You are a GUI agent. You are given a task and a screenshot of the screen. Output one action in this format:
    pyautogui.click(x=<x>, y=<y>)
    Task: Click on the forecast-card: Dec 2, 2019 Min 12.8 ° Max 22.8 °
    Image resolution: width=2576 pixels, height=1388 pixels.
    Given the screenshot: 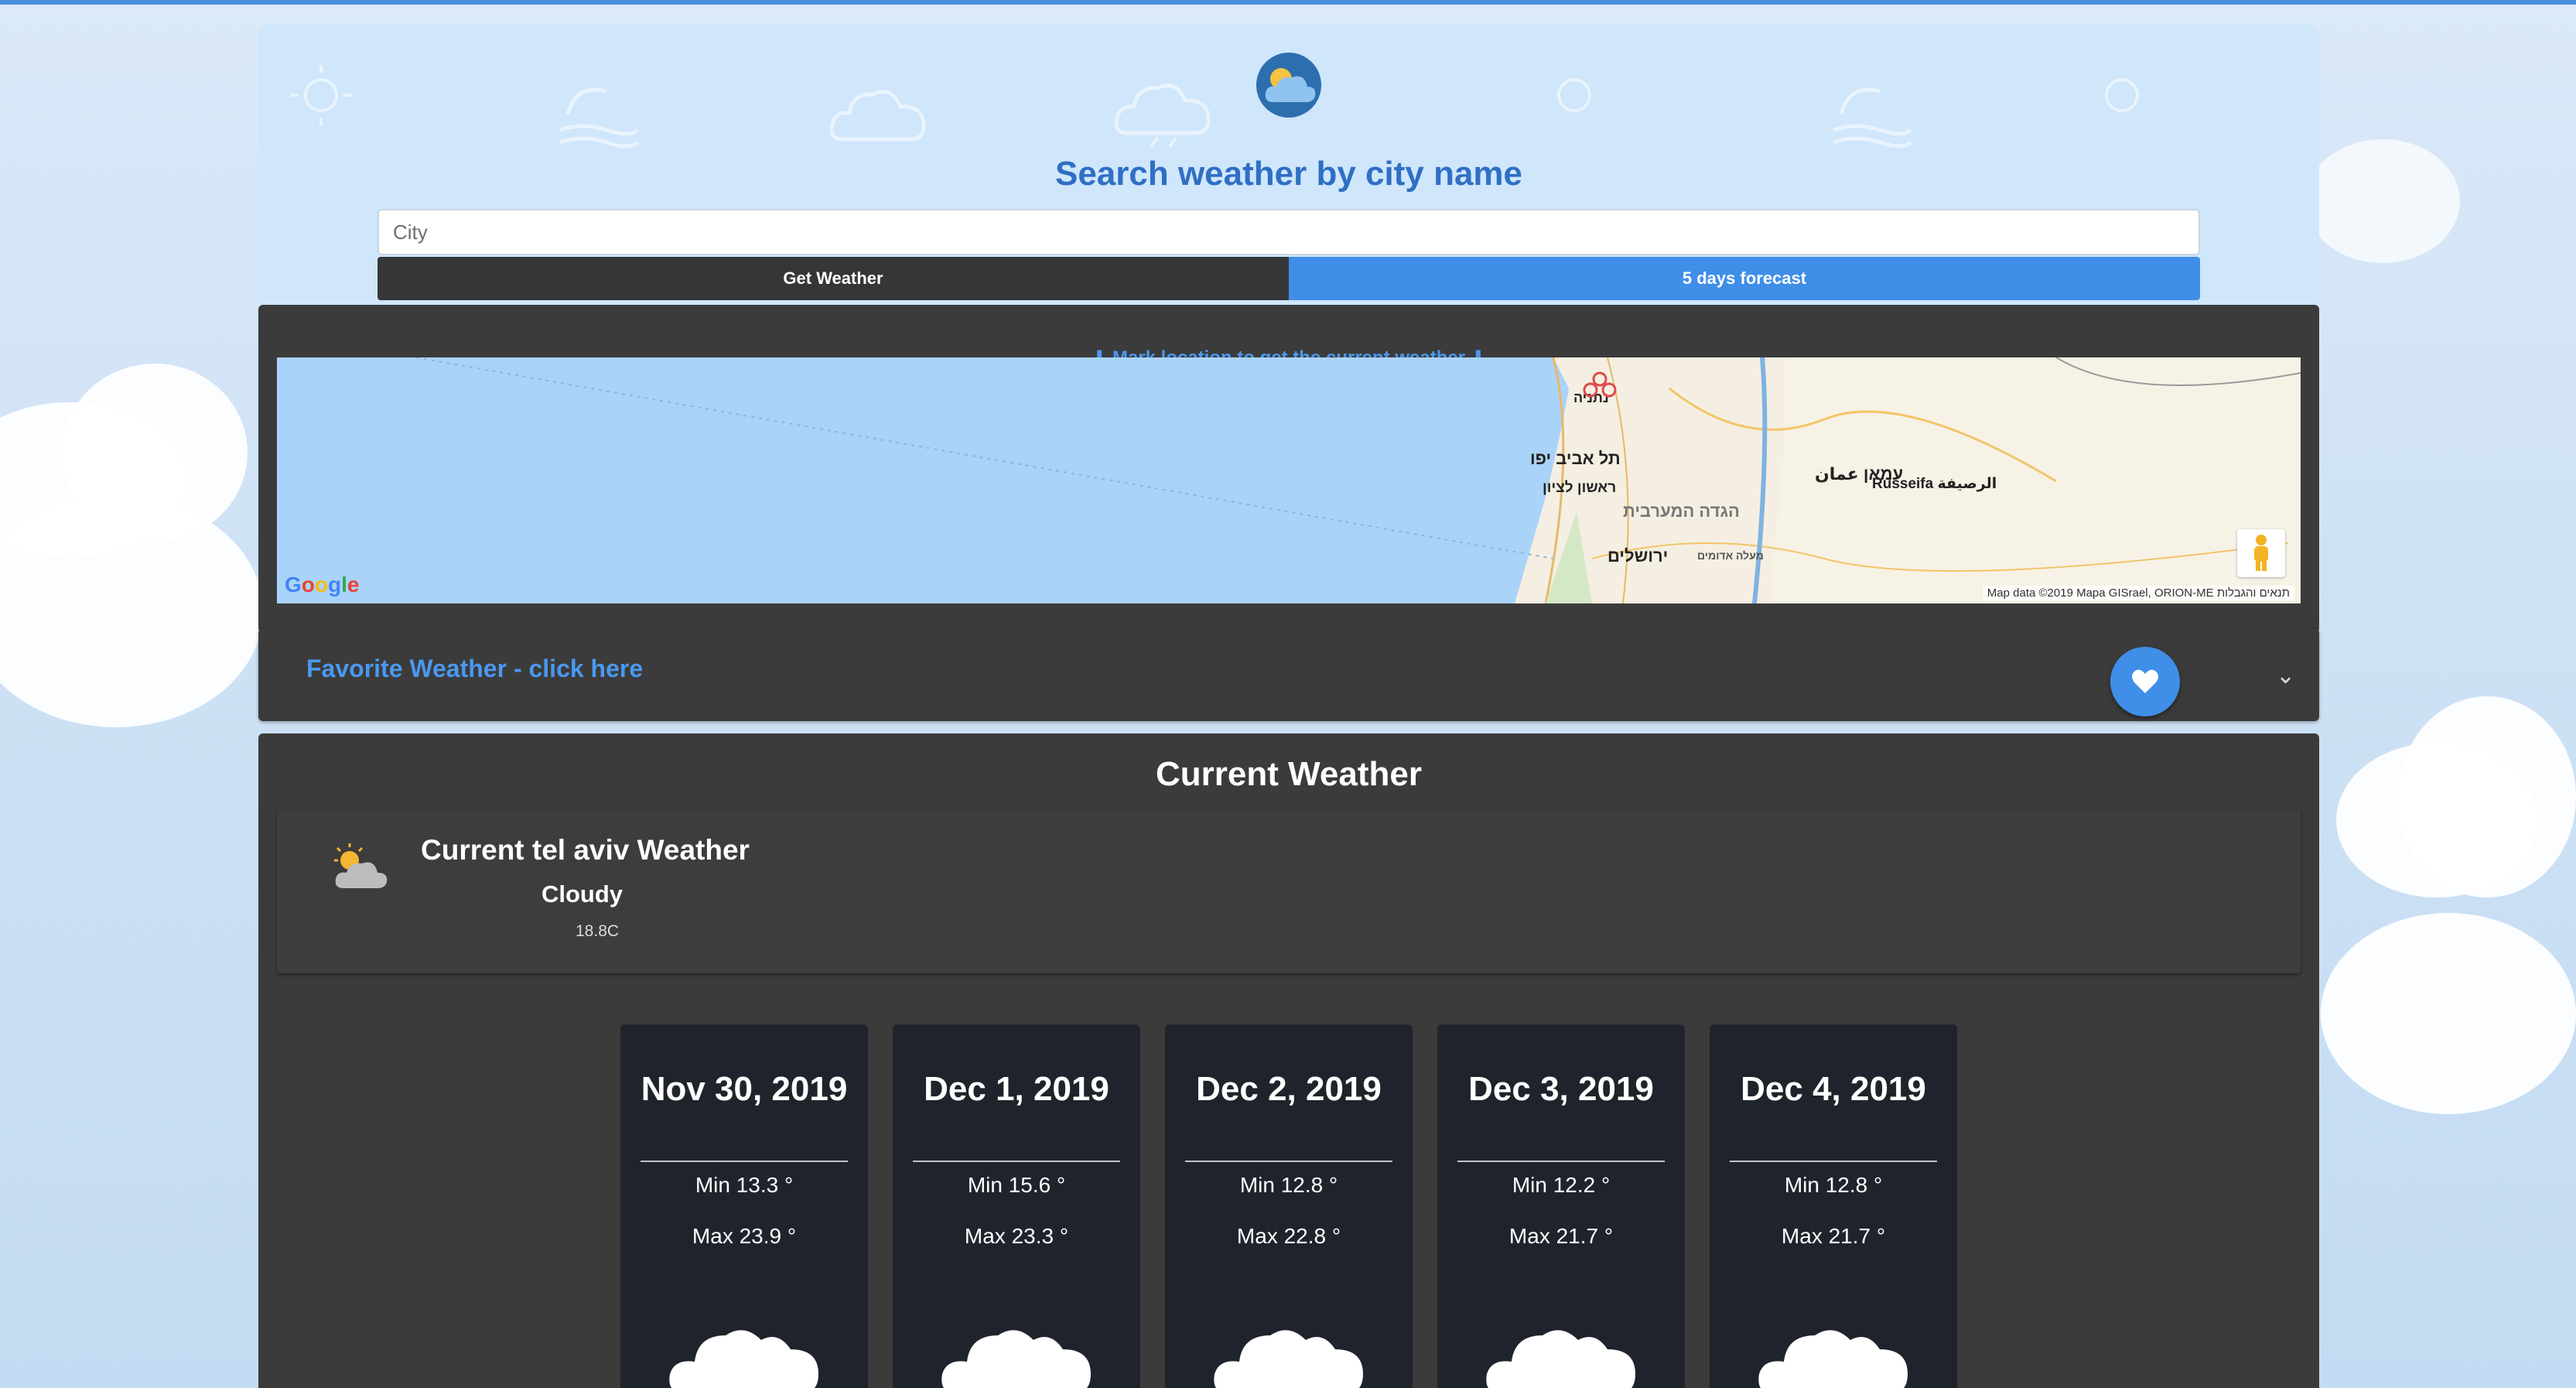 What is the action you would take?
    pyautogui.click(x=1289, y=1206)
    